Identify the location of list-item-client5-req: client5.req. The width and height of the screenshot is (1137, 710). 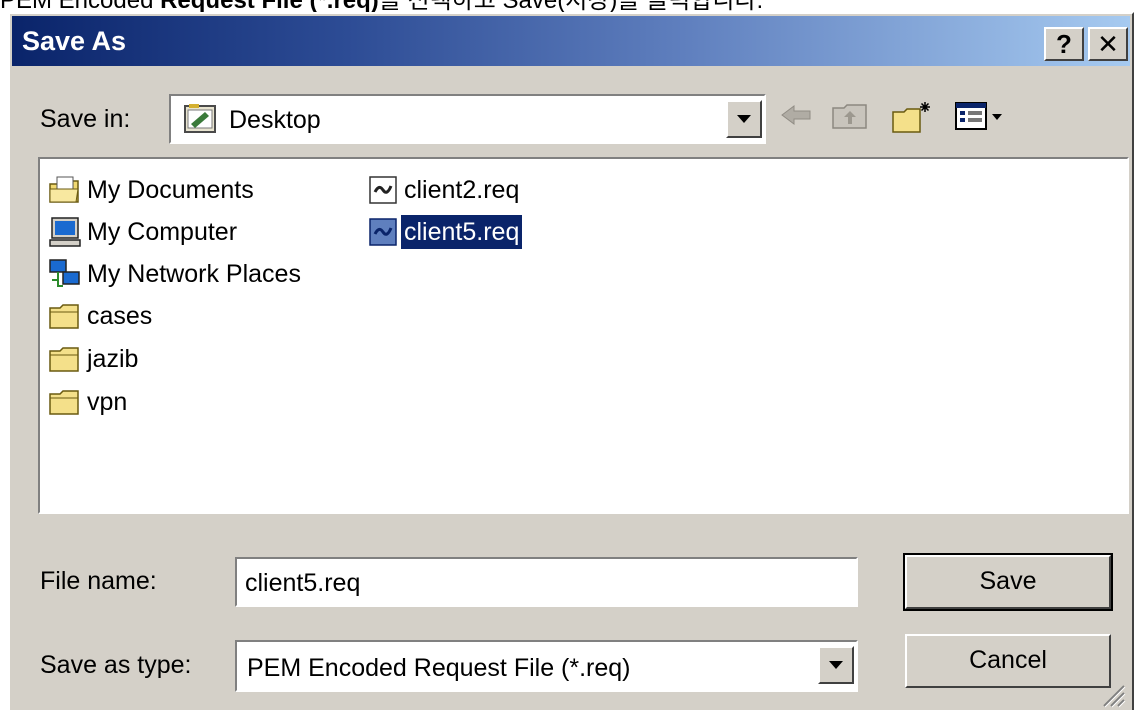
(445, 232).